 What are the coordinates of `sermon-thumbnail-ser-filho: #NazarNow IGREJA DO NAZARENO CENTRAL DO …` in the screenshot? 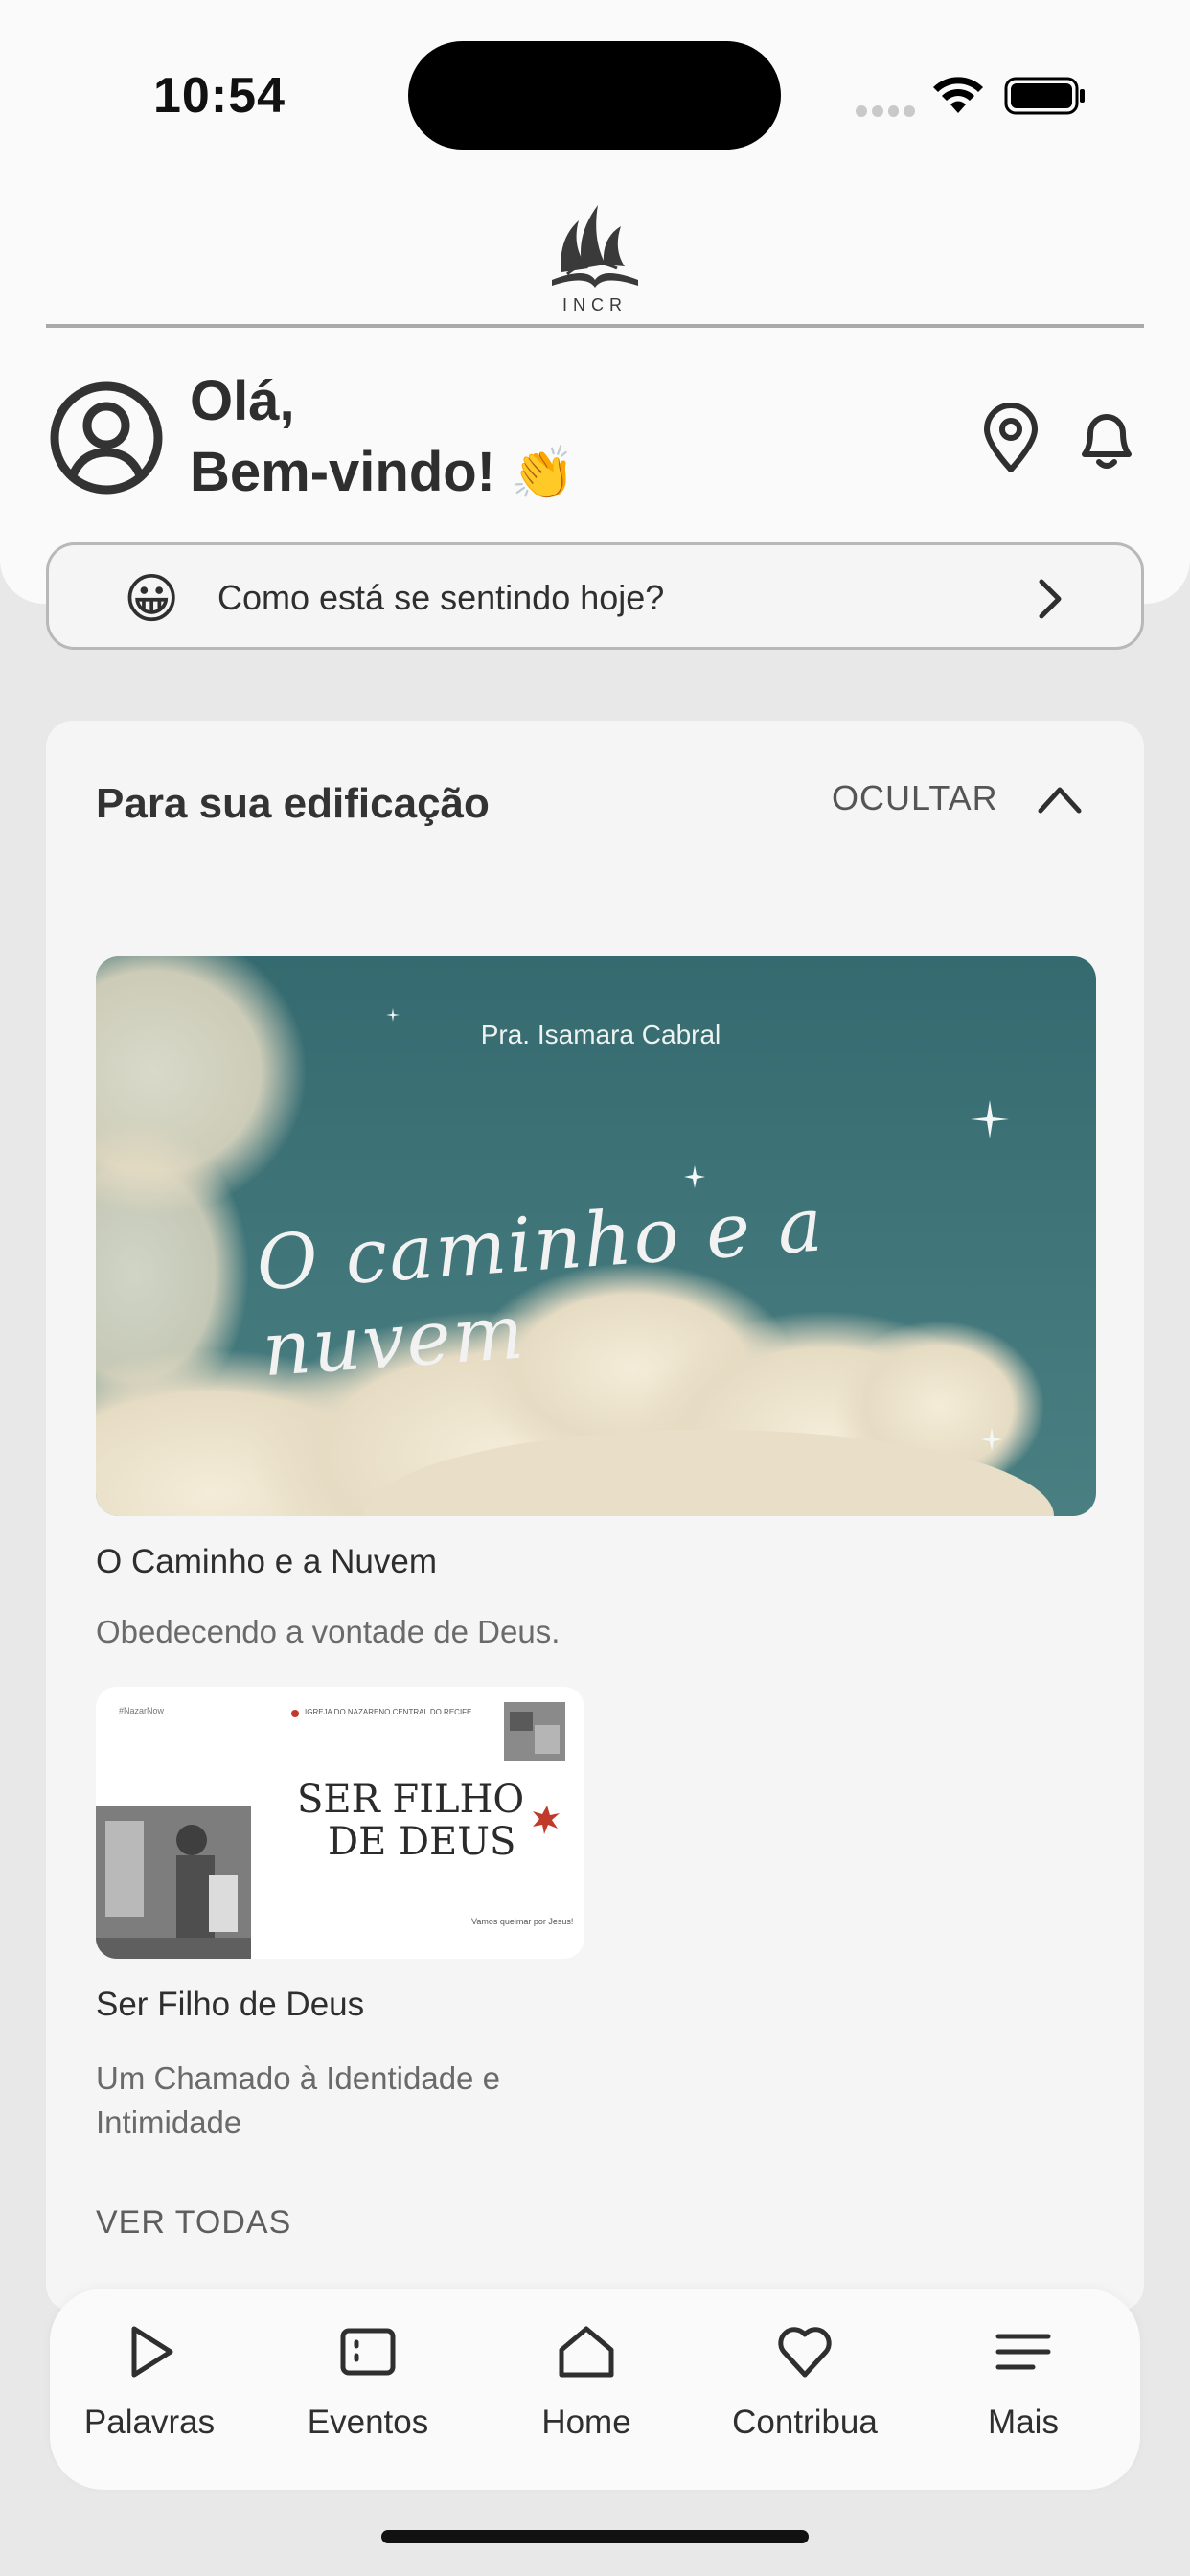 It's located at (340, 1823).